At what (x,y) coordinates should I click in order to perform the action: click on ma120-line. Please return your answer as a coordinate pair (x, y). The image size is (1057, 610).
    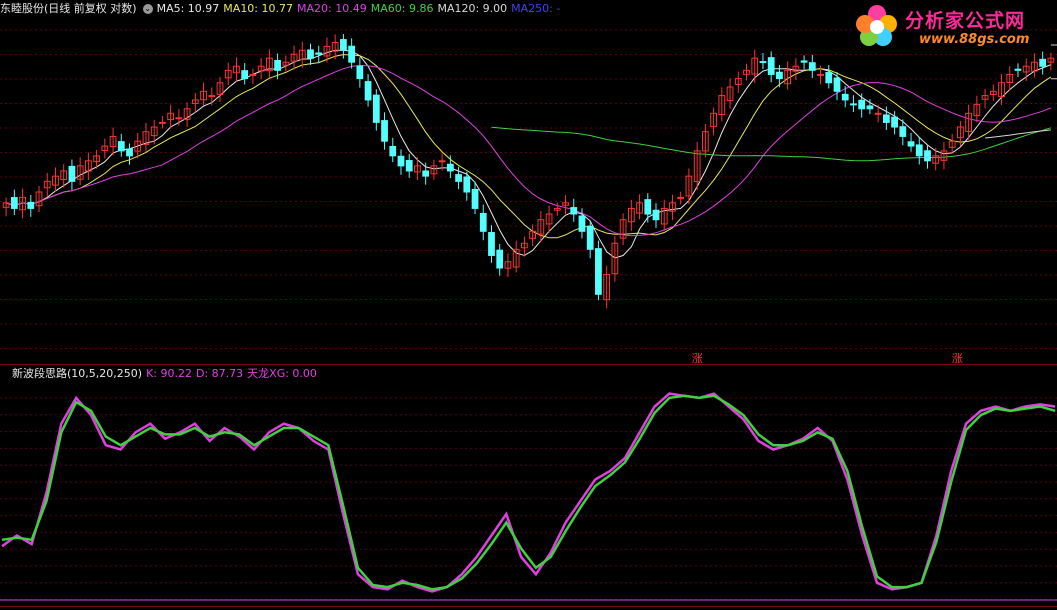
    Looking at the image, I should click on (1018, 134).